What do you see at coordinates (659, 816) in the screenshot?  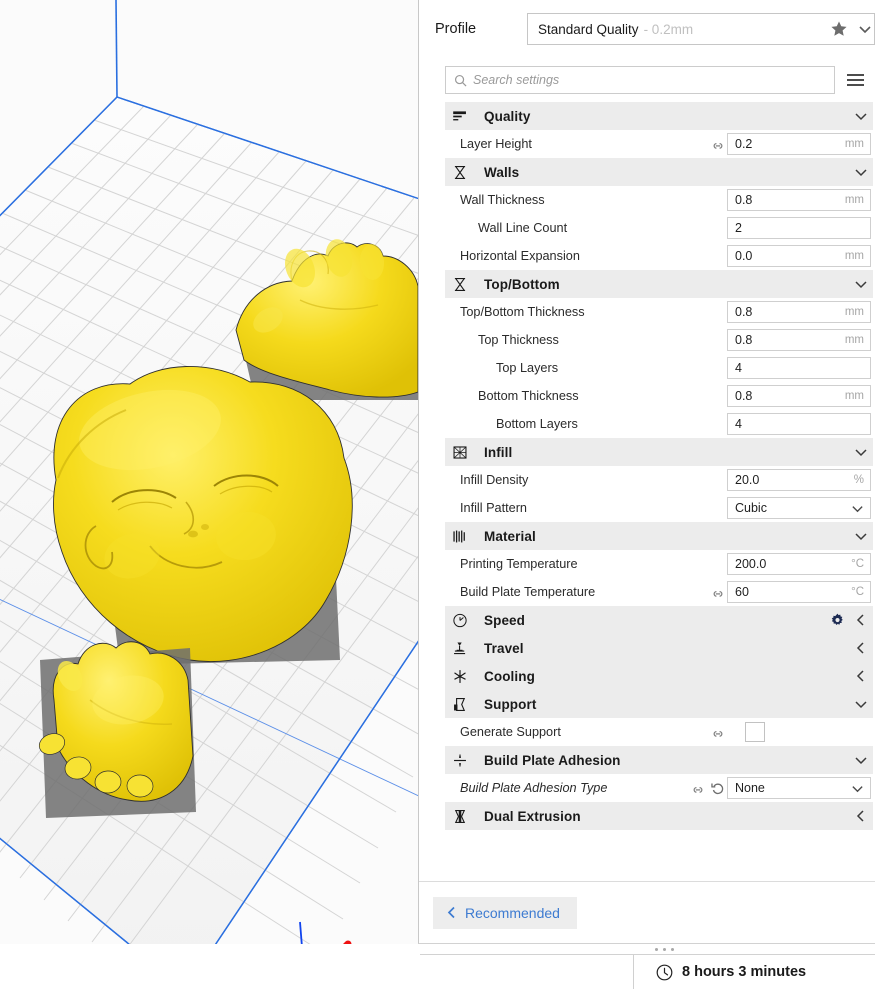 I see `settings-category-dual-extrusion: Dual Extrusion` at bounding box center [659, 816].